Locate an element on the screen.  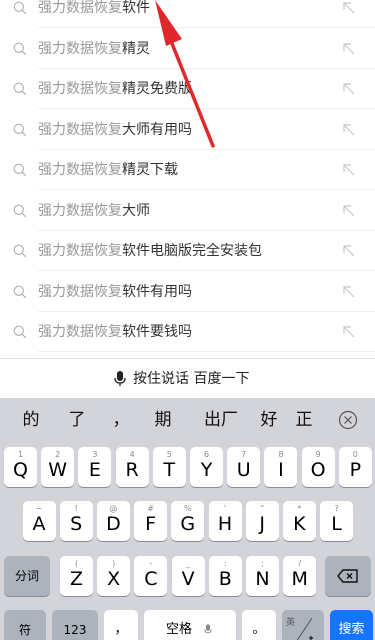
suggestion-item: 强力数据恢复软件电脑版完全安装包 is located at coordinates (187, 251).